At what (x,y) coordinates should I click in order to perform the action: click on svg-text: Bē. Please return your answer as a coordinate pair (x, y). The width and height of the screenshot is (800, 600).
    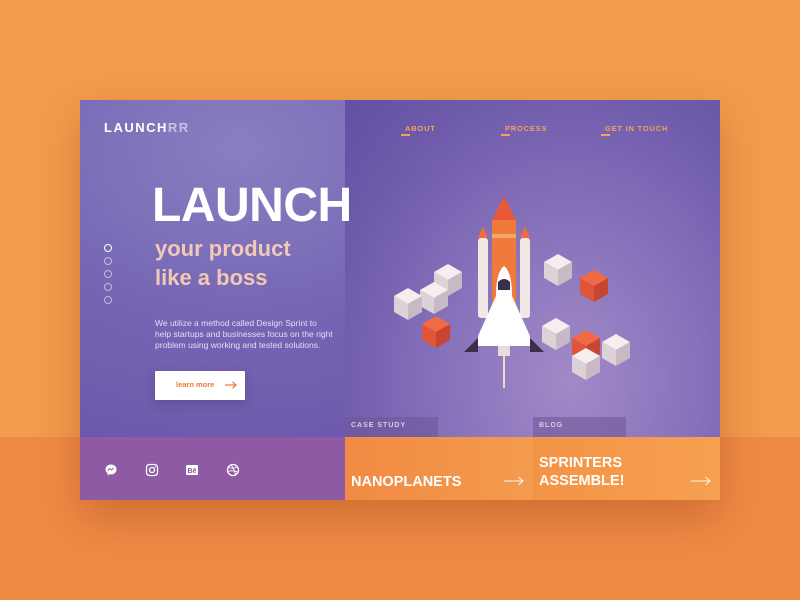
    Looking at the image, I should click on (192, 471).